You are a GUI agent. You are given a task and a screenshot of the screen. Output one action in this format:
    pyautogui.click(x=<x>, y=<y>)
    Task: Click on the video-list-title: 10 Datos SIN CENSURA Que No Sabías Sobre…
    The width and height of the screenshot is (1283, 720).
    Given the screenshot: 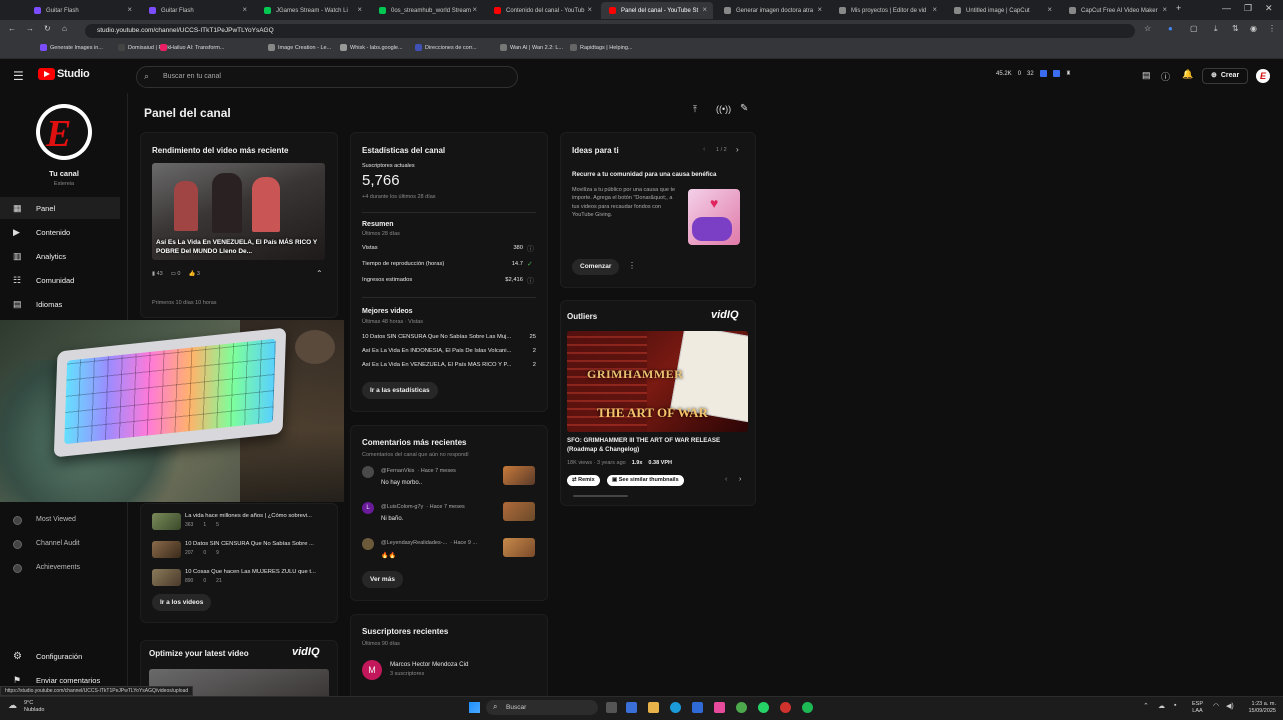 What is the action you would take?
    pyautogui.click(x=257, y=544)
    